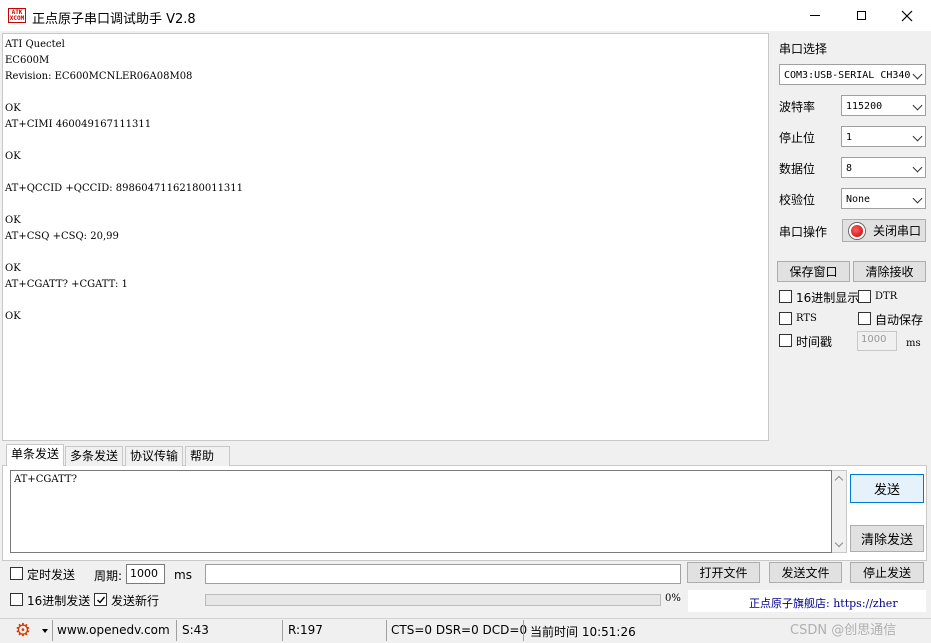  I want to click on data-bits-select: 8, so click(883, 167).